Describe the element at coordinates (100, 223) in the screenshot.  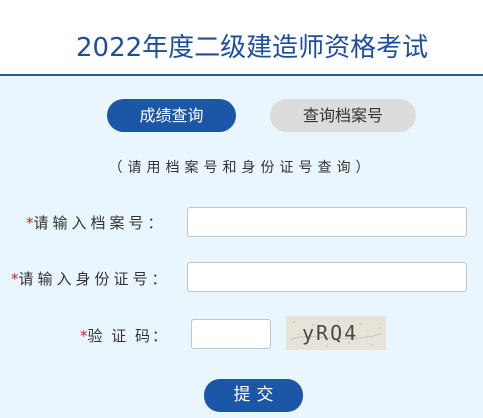
I see `archive-number-label: 请输入档案号：` at that location.